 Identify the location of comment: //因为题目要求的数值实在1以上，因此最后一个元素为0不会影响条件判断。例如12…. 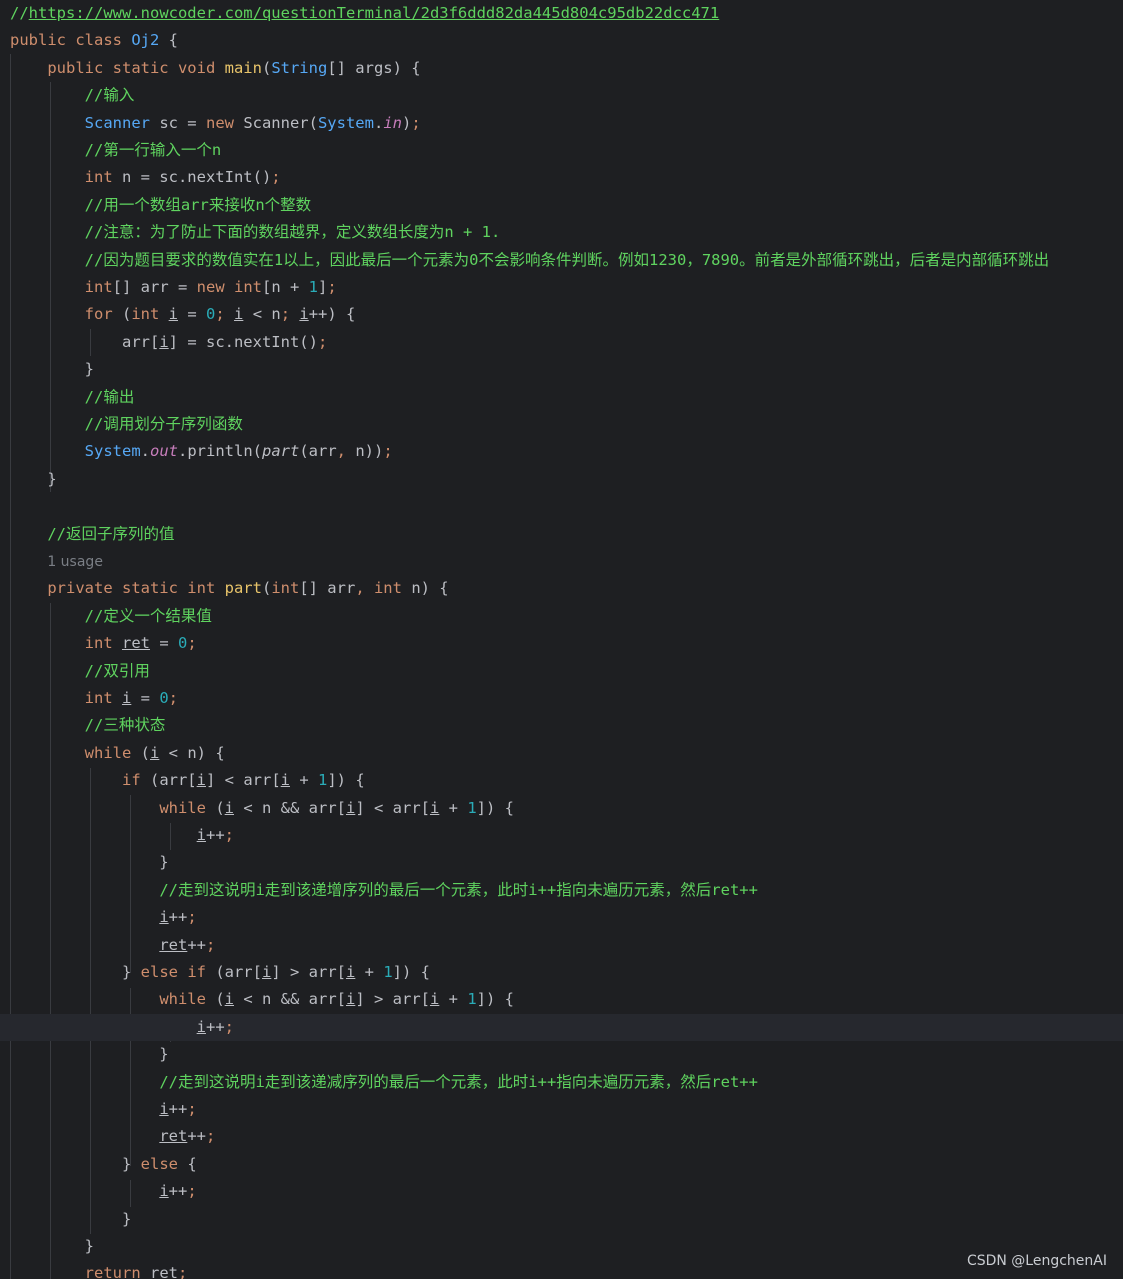
(567, 259).